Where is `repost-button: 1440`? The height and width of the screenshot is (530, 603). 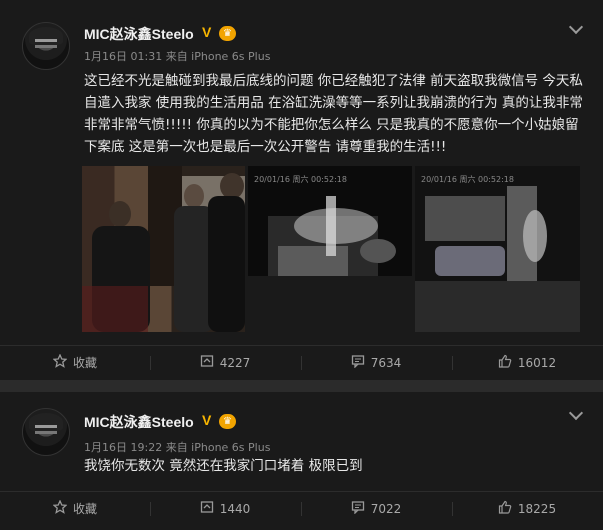
repost-button: 1440 is located at coordinates (225, 509).